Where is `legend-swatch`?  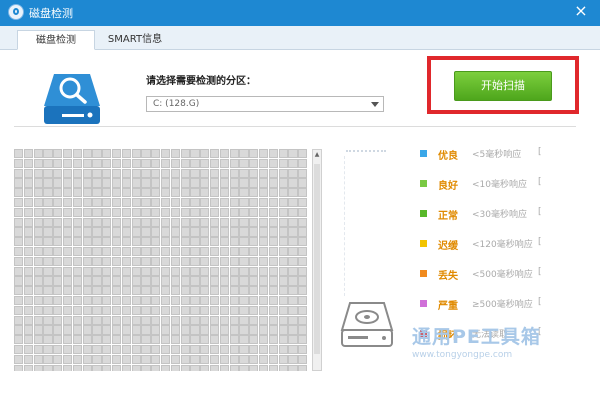 legend-swatch is located at coordinates (423, 273).